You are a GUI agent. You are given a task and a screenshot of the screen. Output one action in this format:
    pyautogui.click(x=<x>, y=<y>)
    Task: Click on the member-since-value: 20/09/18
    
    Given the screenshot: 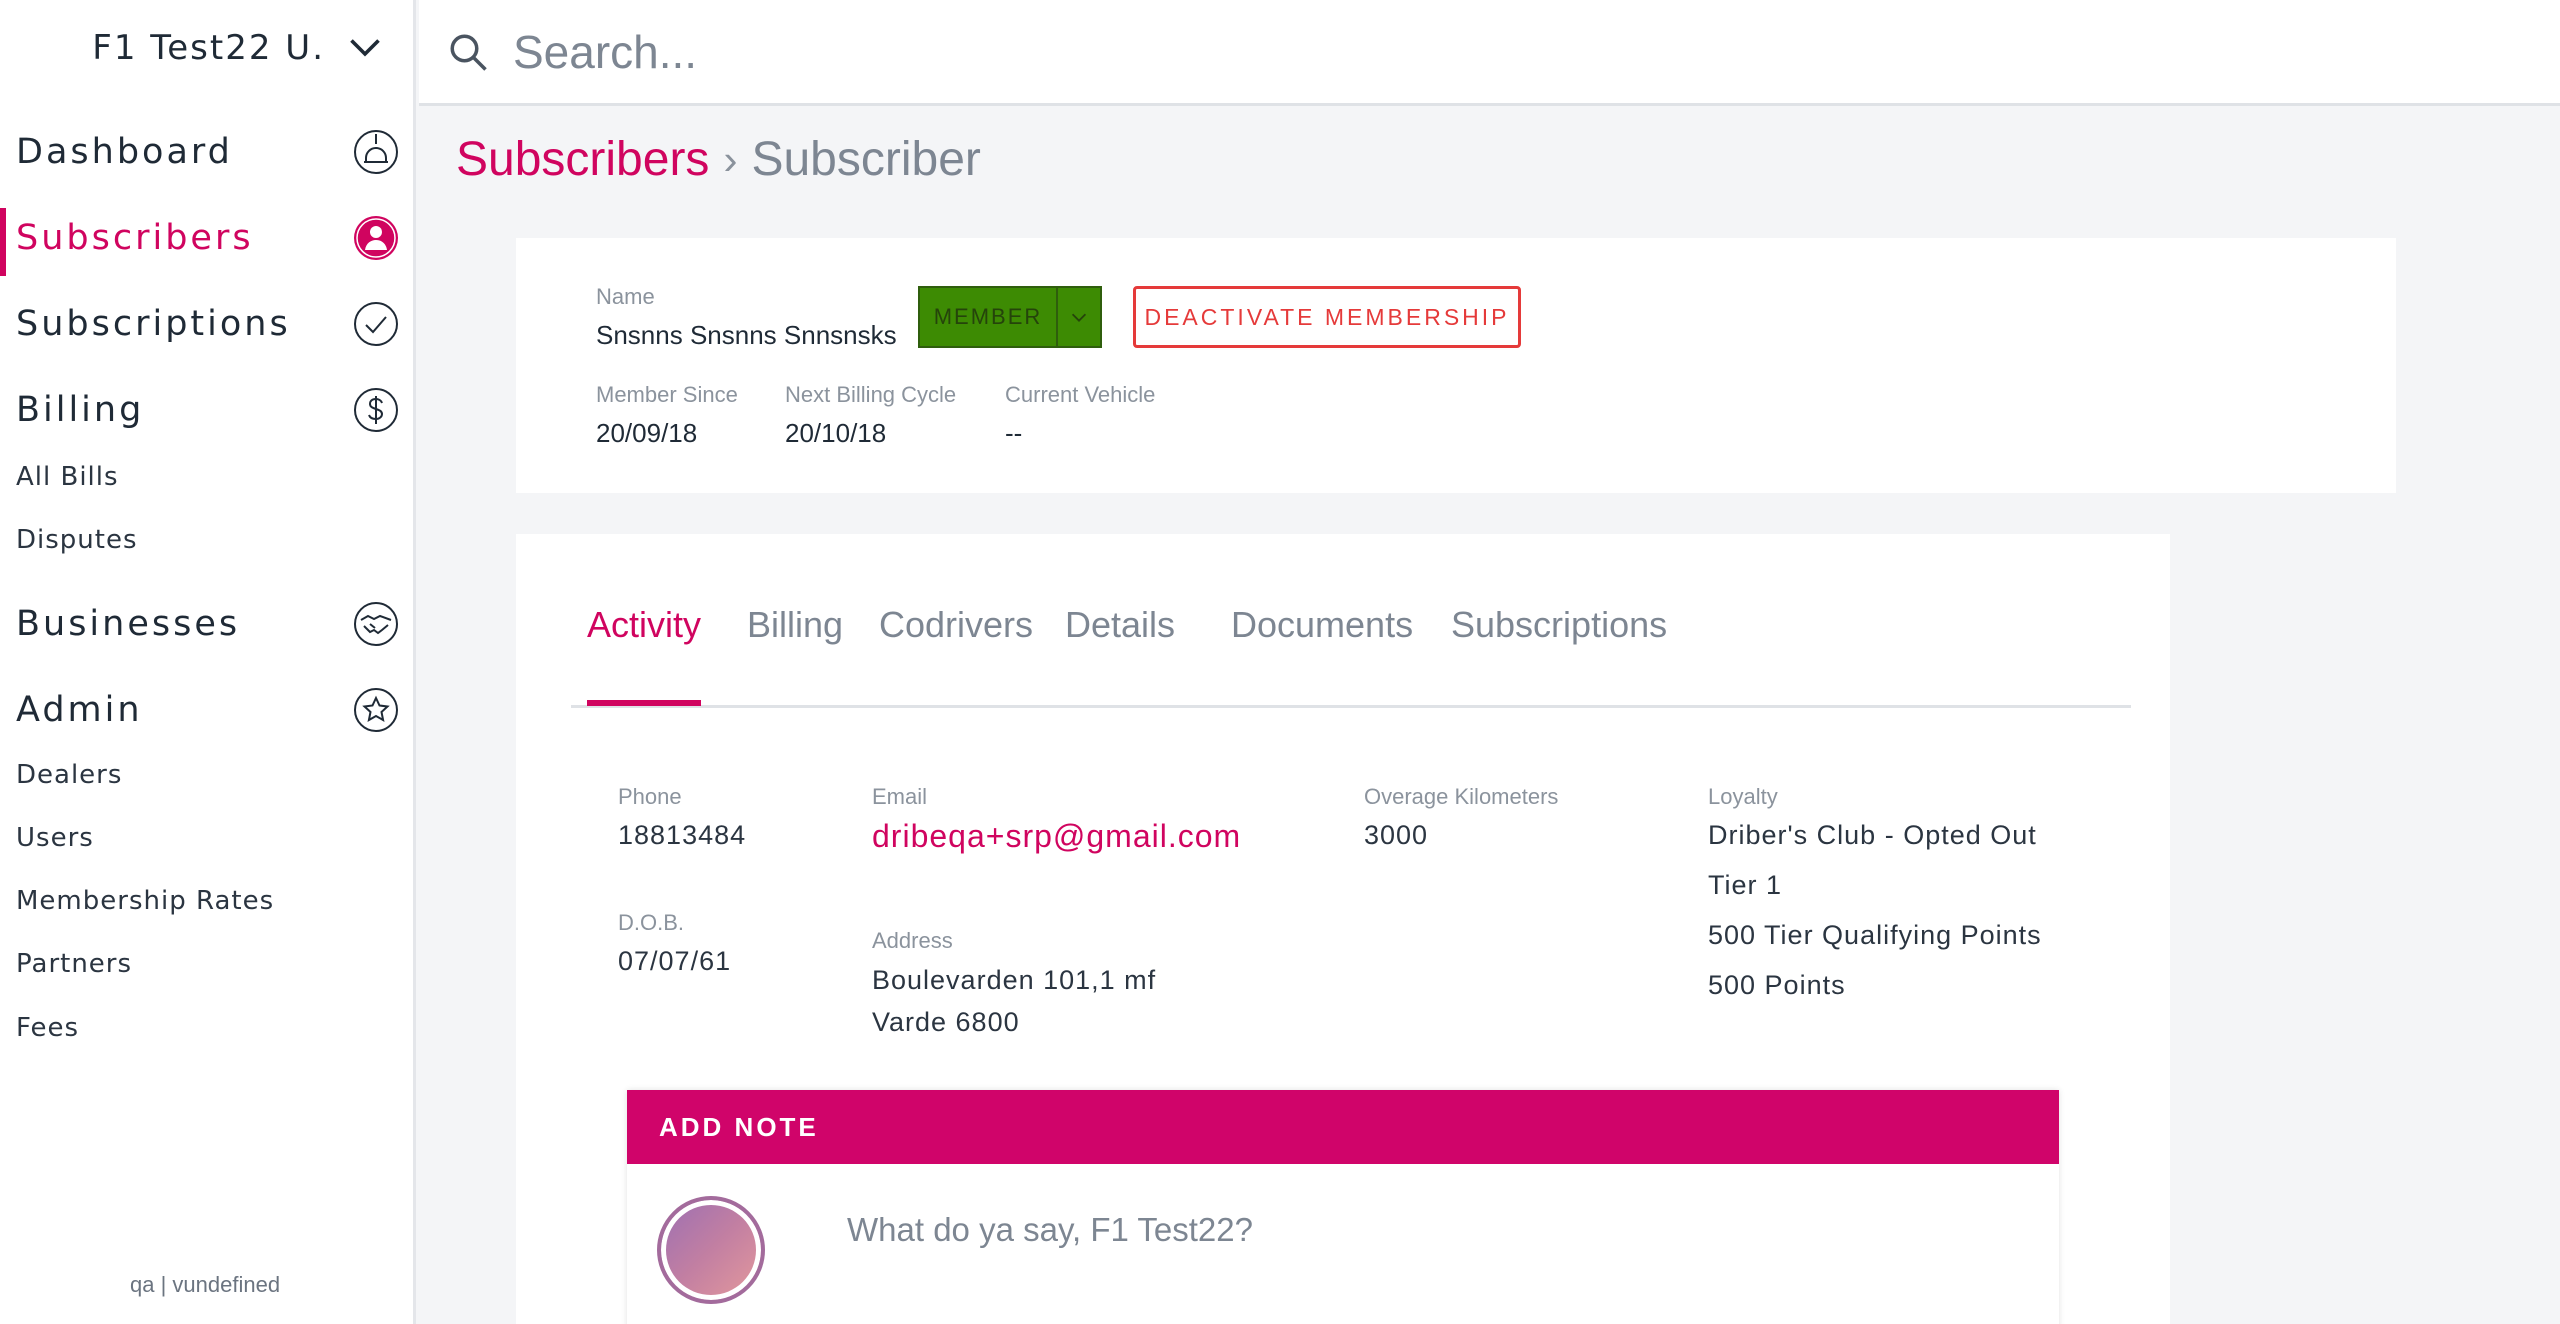 What is the action you would take?
    pyautogui.click(x=647, y=433)
    